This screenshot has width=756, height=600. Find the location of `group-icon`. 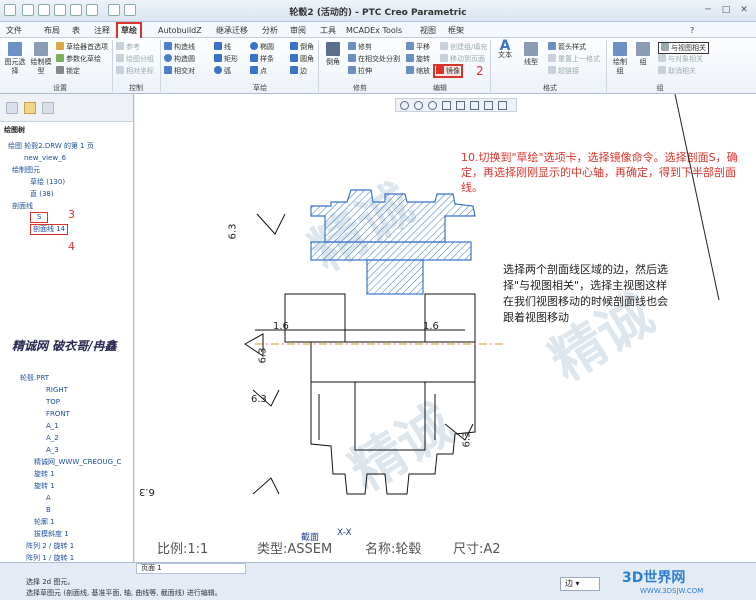

group-icon is located at coordinates (643, 49).